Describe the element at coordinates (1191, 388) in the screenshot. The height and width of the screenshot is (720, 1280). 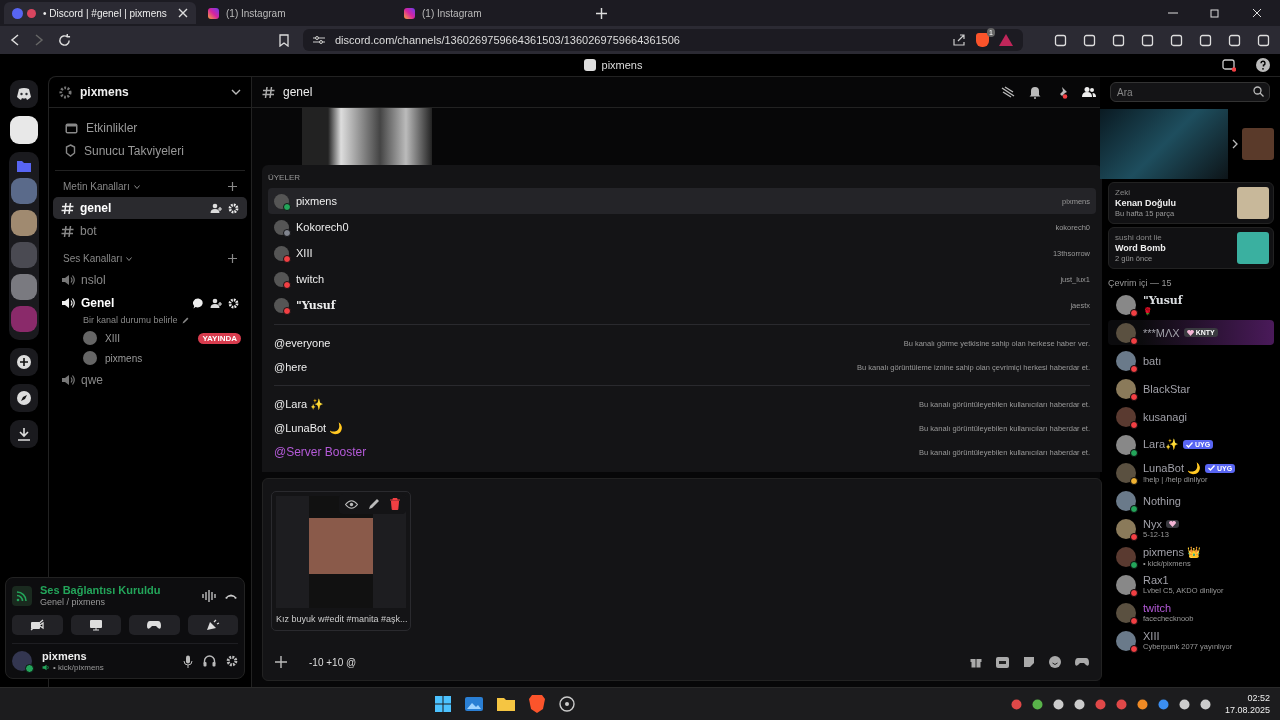
I see `member-item: BlackStar` at that location.